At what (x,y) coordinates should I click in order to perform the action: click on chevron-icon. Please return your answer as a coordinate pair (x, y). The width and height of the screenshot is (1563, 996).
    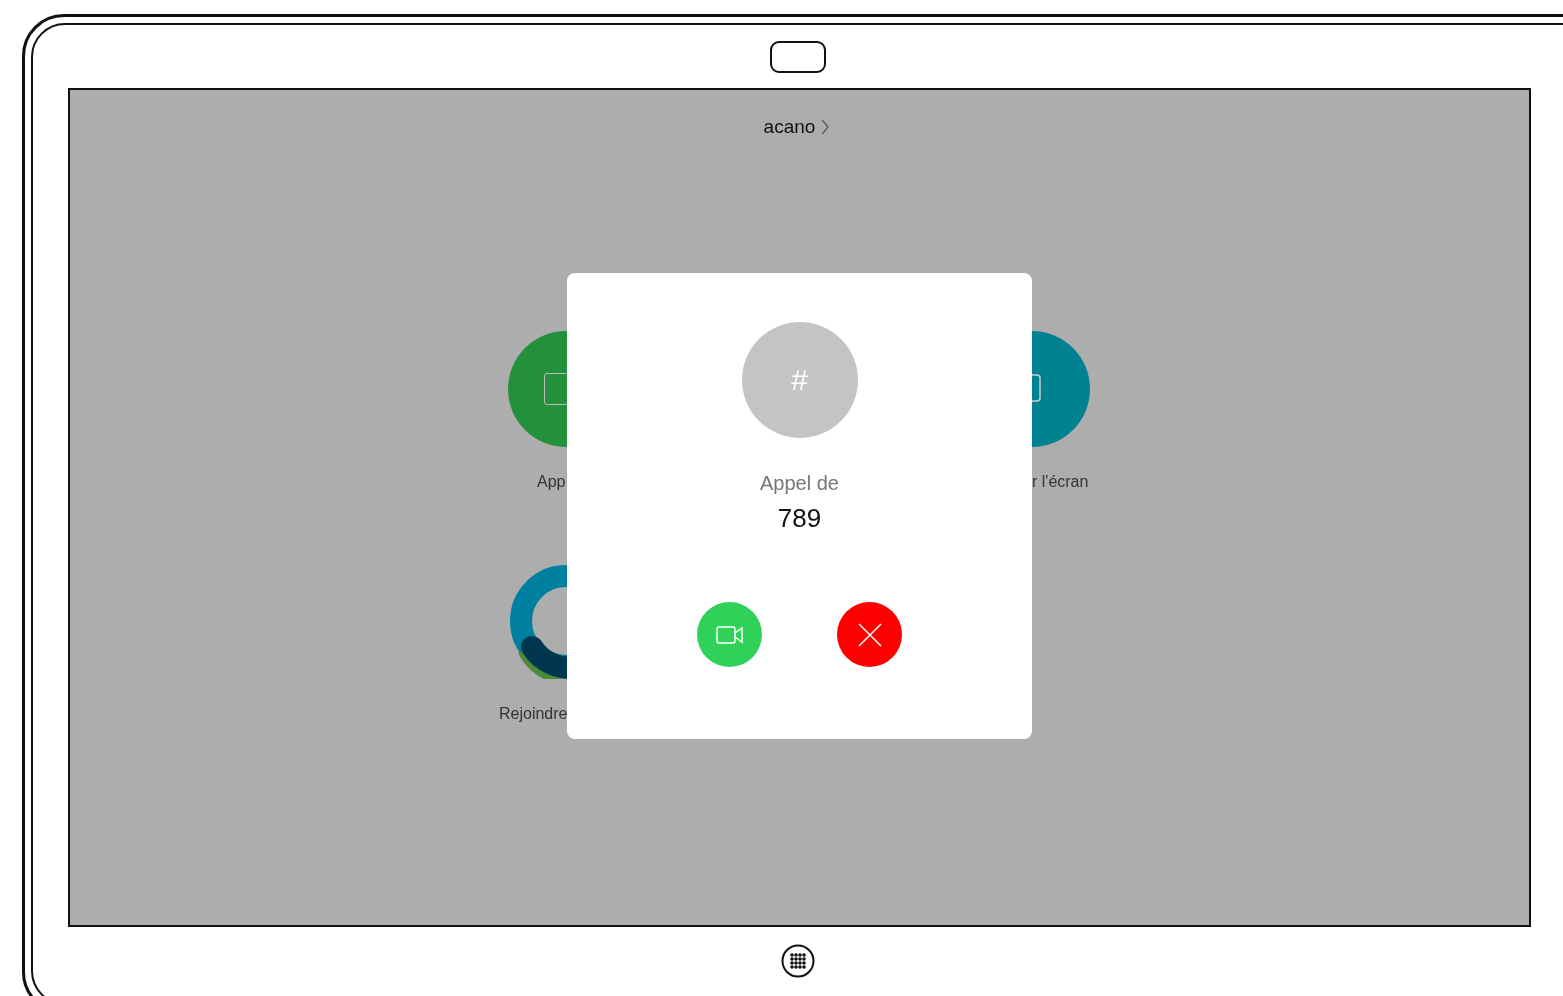
    Looking at the image, I should click on (825, 127).